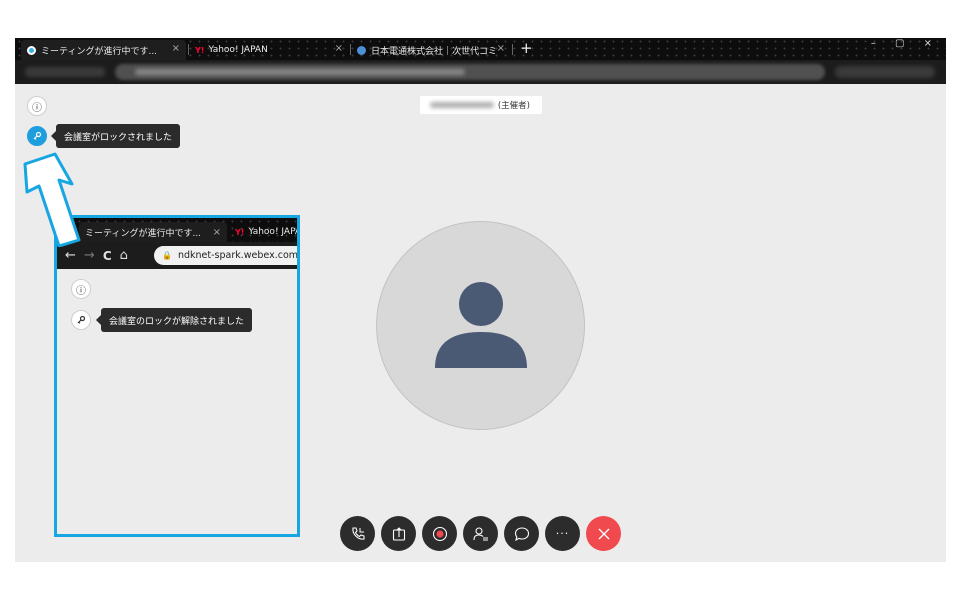 This screenshot has width=960, height=600. Describe the element at coordinates (238, 255) in the screenshot. I see `inset-url: ndknet-spark.webex.com/` at that location.